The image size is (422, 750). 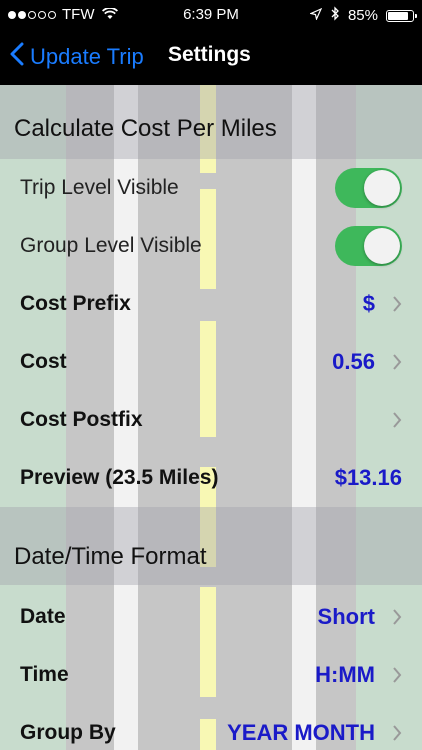 I want to click on bluetooth-icon, so click(x=335, y=15).